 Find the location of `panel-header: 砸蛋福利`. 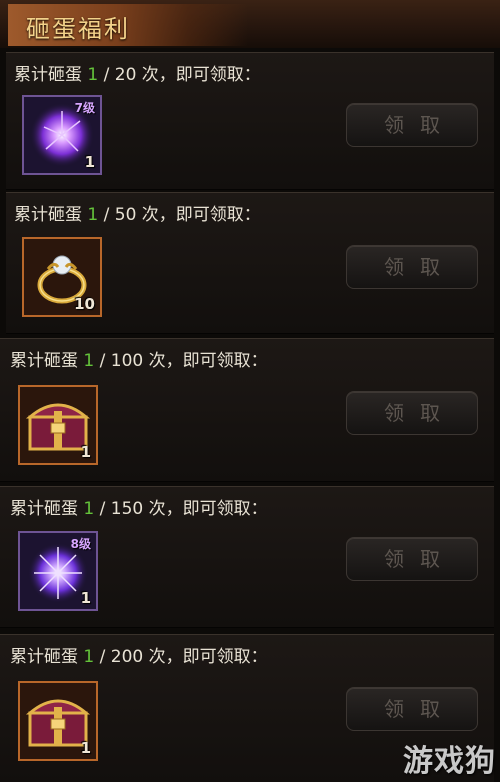

panel-header: 砸蛋福利 is located at coordinates (250, 24).